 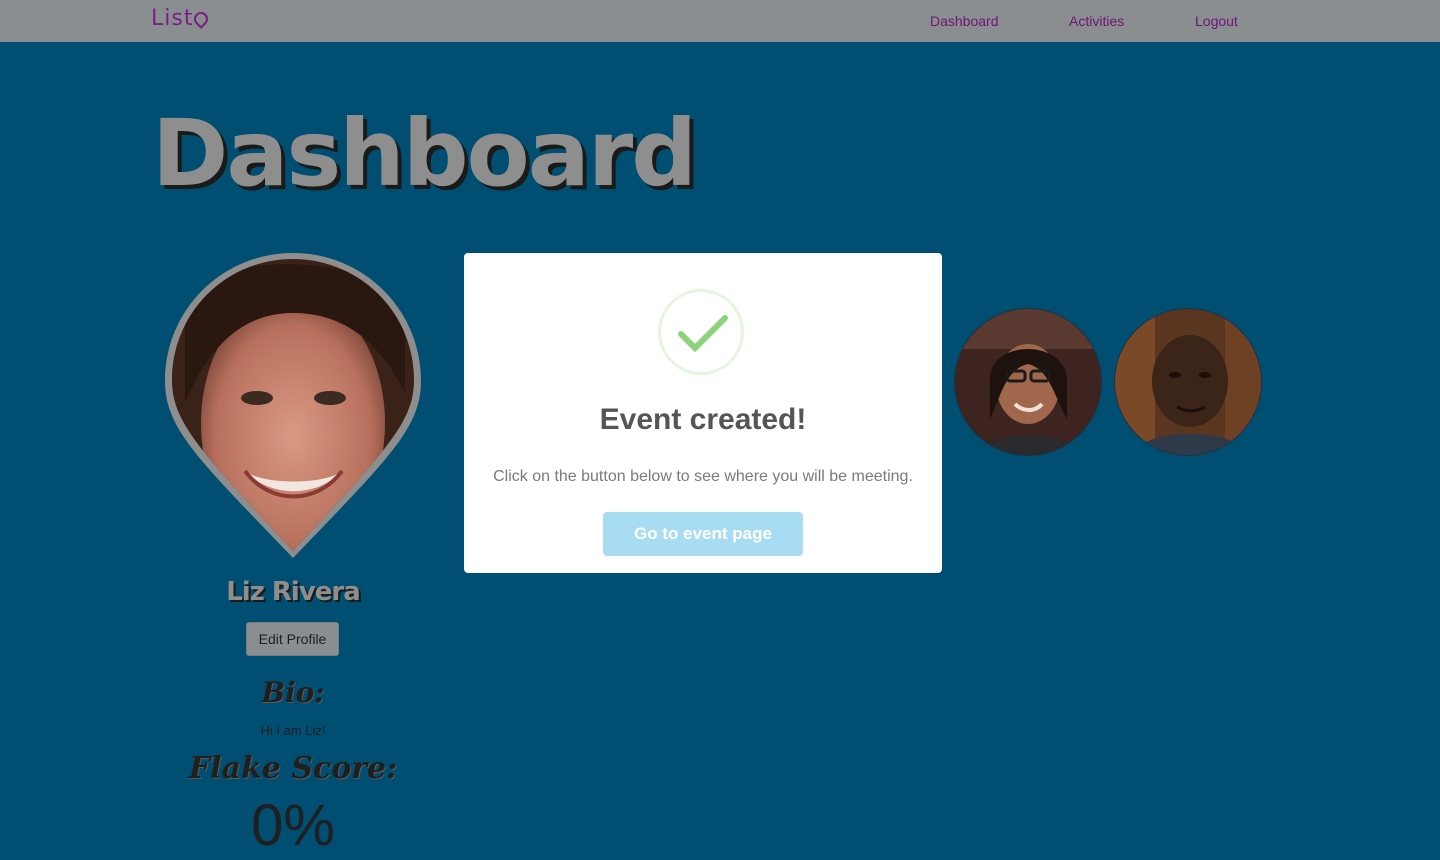 What do you see at coordinates (1216, 21) in the screenshot?
I see `nav-link-logout: Logout` at bounding box center [1216, 21].